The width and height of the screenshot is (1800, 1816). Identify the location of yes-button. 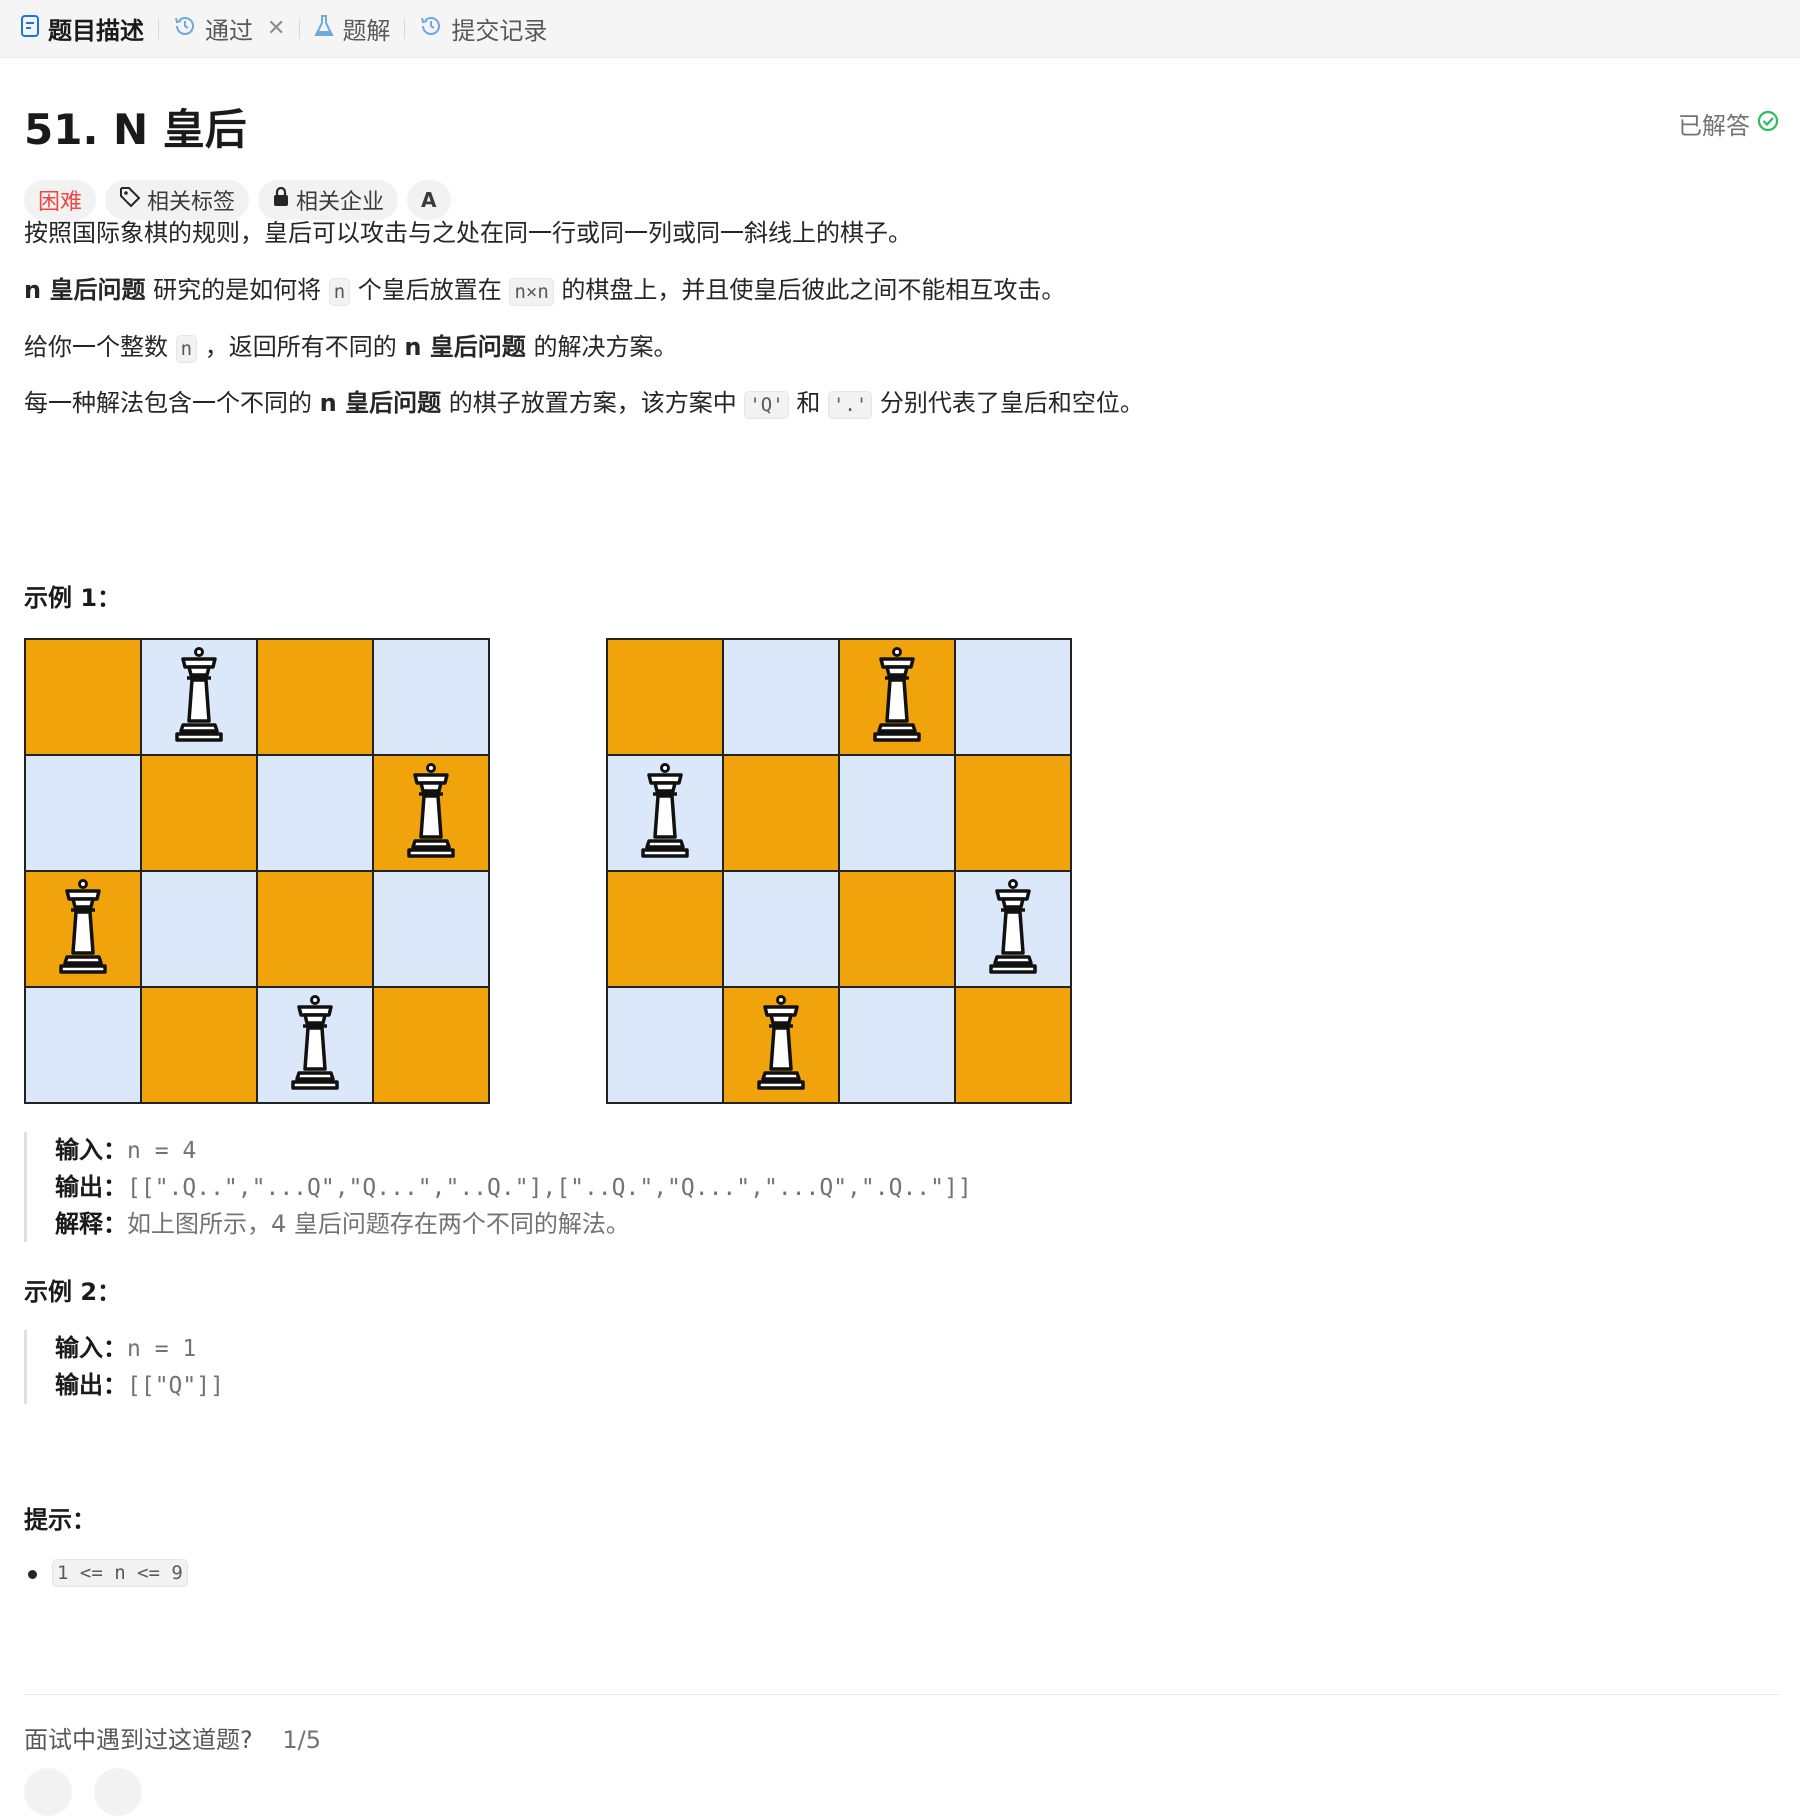
(48, 1792).